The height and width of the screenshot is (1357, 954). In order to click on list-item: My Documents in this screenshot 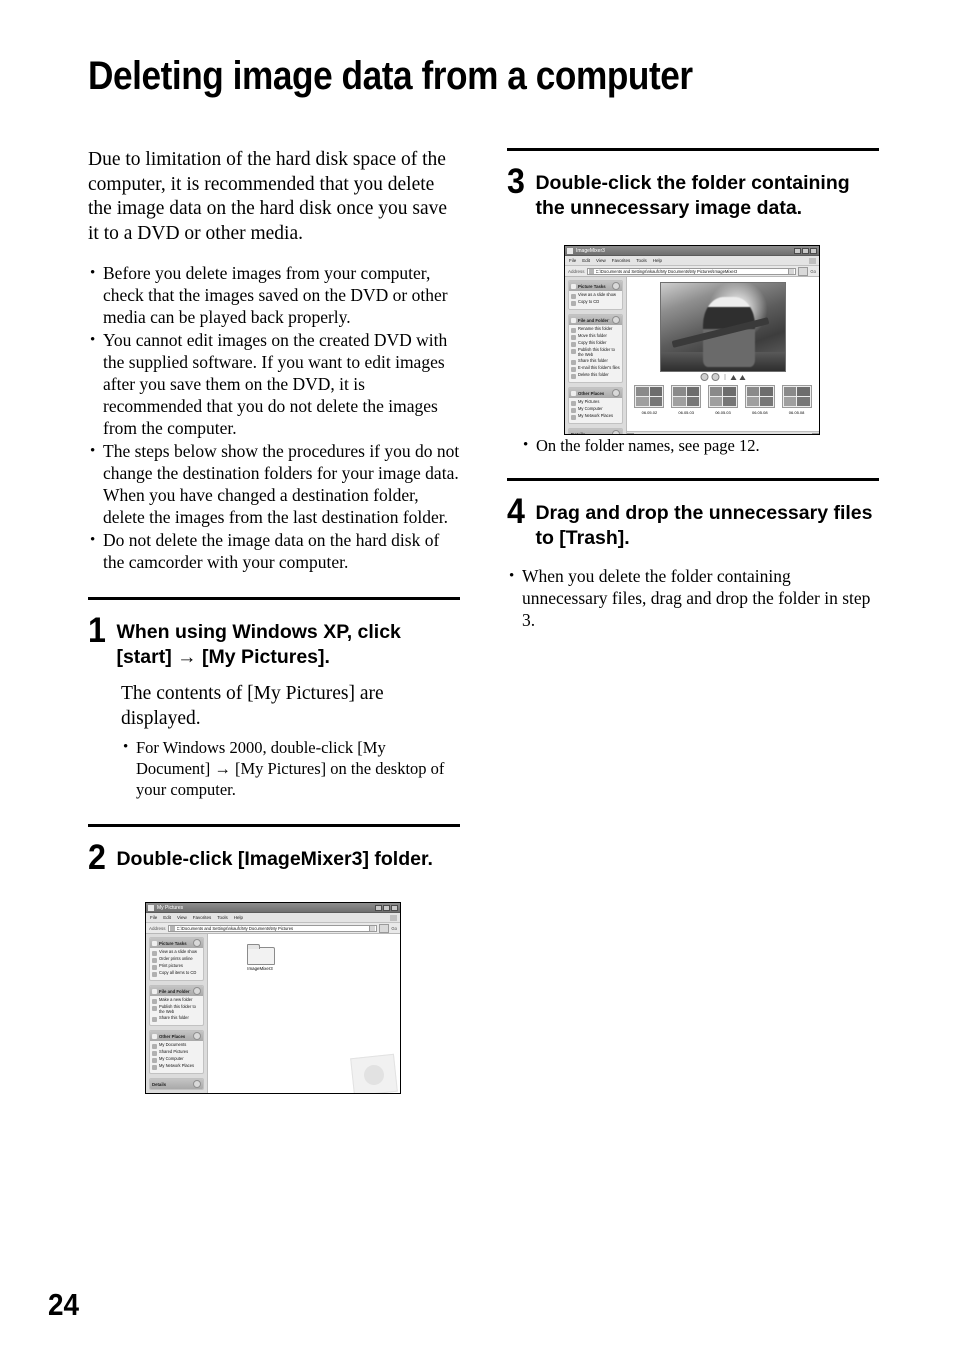, I will do `click(176, 1045)`.